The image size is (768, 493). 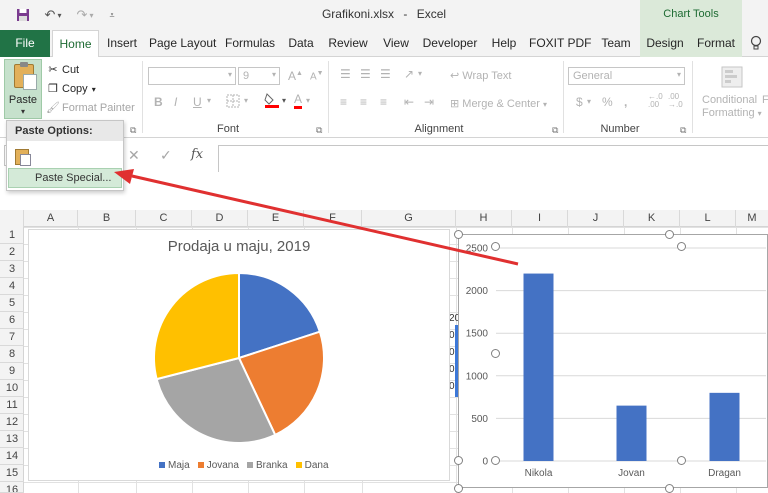 What do you see at coordinates (409, 102) in the screenshot?
I see `decrease-indent-icon: ⇤` at bounding box center [409, 102].